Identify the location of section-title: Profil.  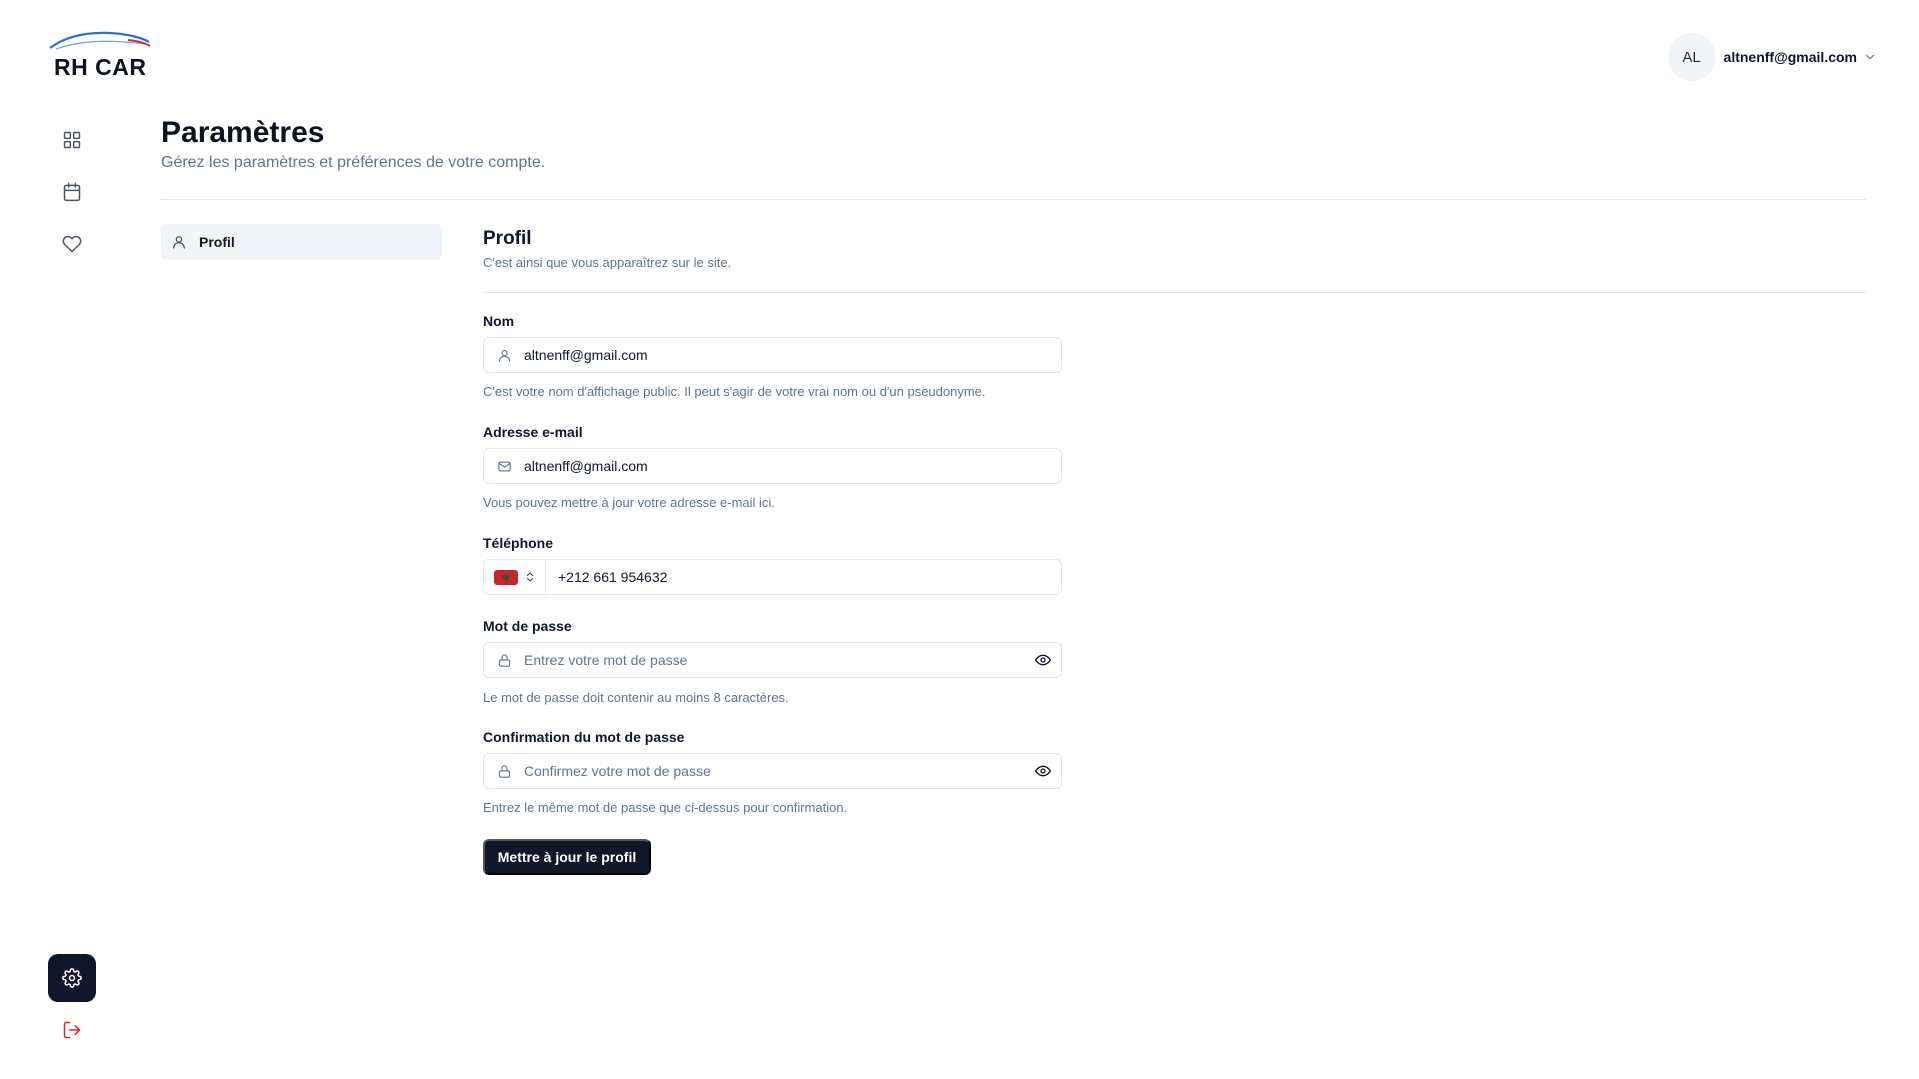
(507, 238).